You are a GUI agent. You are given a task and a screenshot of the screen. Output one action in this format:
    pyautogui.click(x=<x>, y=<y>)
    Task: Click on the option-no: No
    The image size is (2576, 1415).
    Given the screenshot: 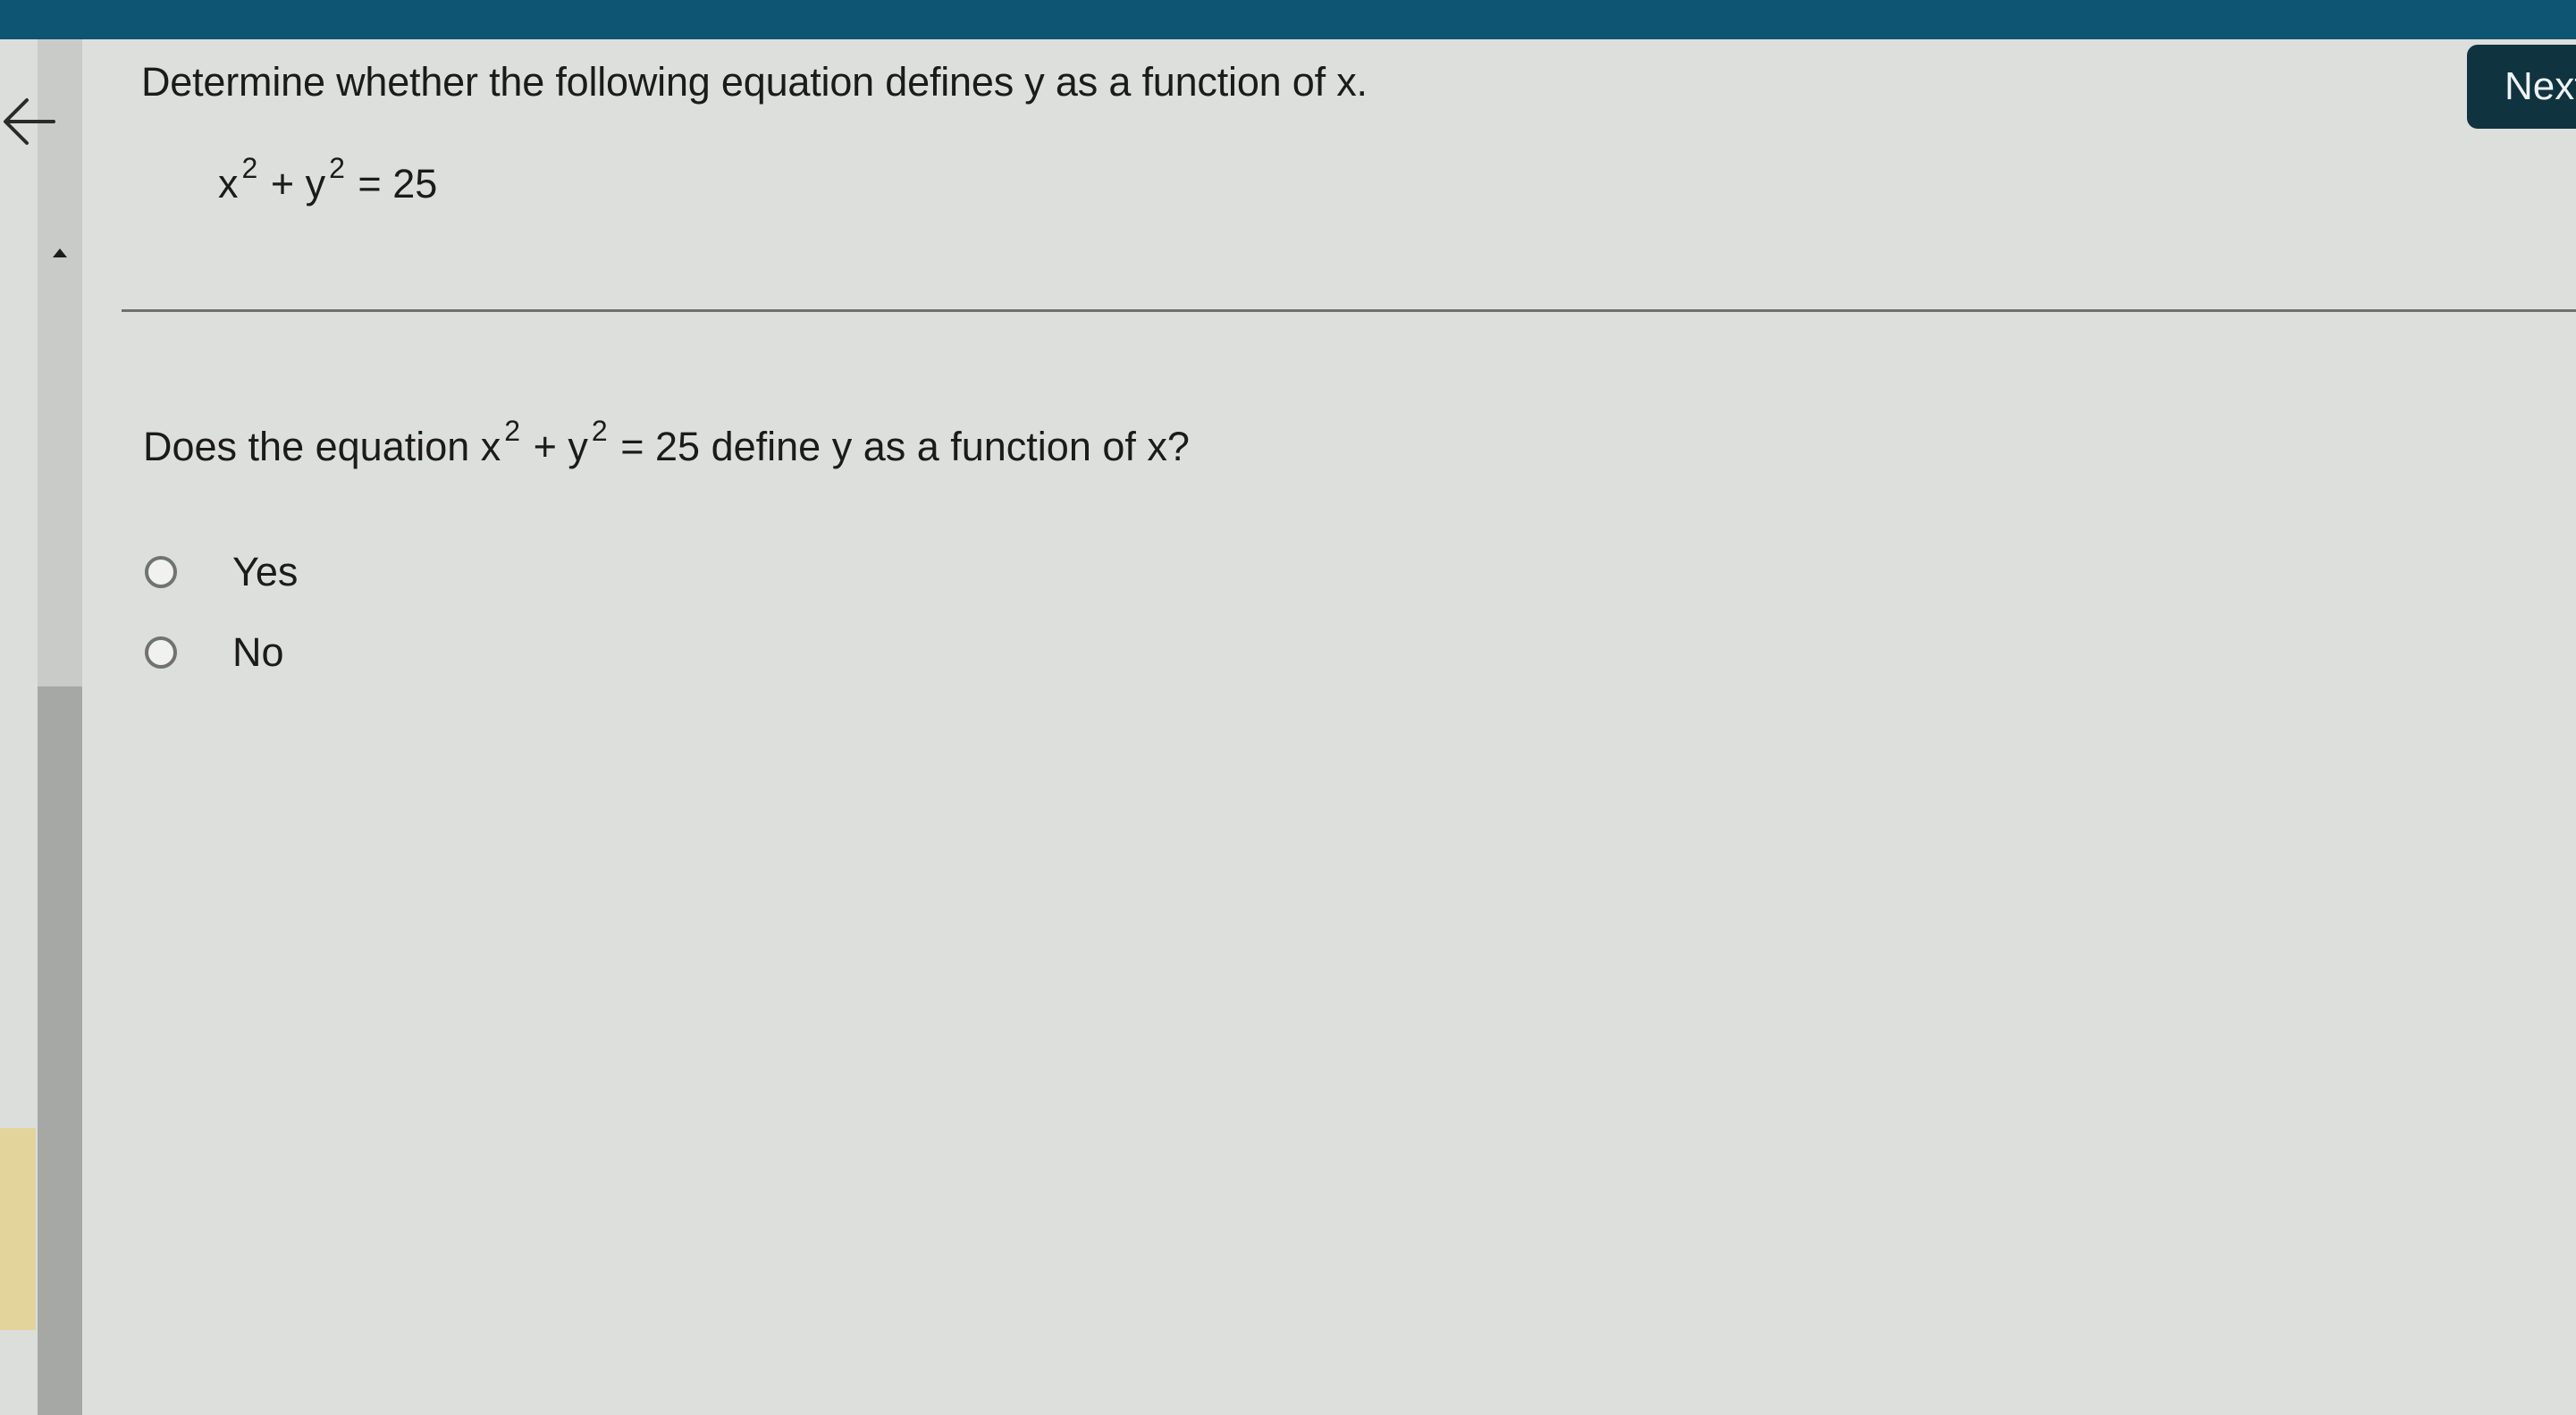 What is the action you would take?
    pyautogui.click(x=215, y=652)
    